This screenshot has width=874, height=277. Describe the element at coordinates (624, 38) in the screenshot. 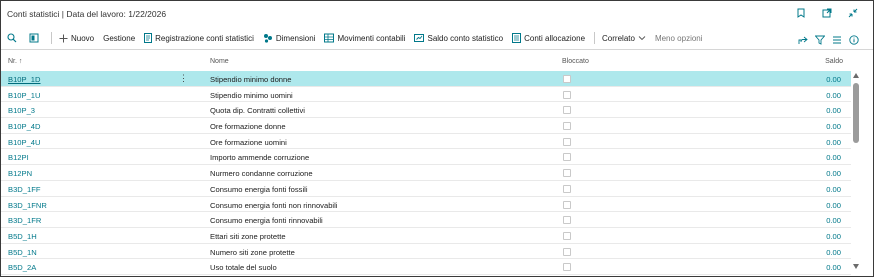

I see `related-menu: Correlato` at that location.